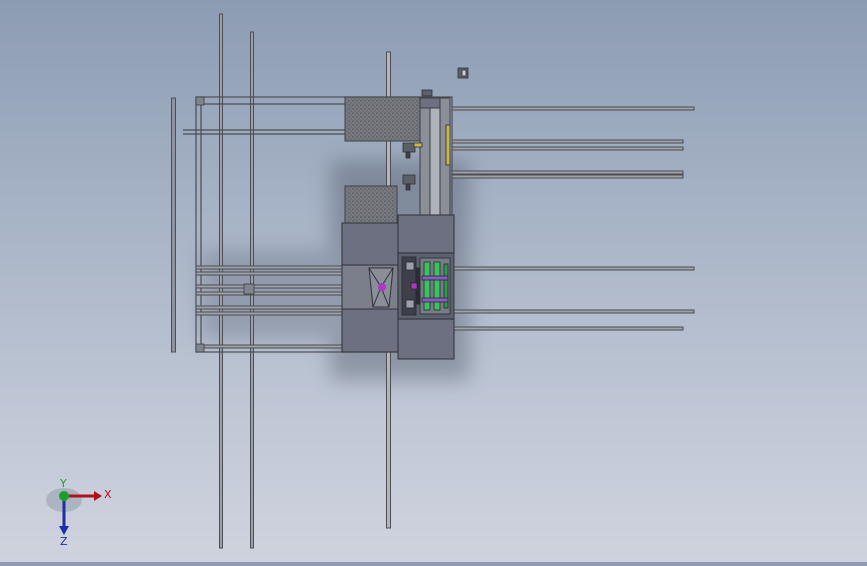 The width and height of the screenshot is (867, 566). I want to click on z-axis-label: Z, so click(64, 541).